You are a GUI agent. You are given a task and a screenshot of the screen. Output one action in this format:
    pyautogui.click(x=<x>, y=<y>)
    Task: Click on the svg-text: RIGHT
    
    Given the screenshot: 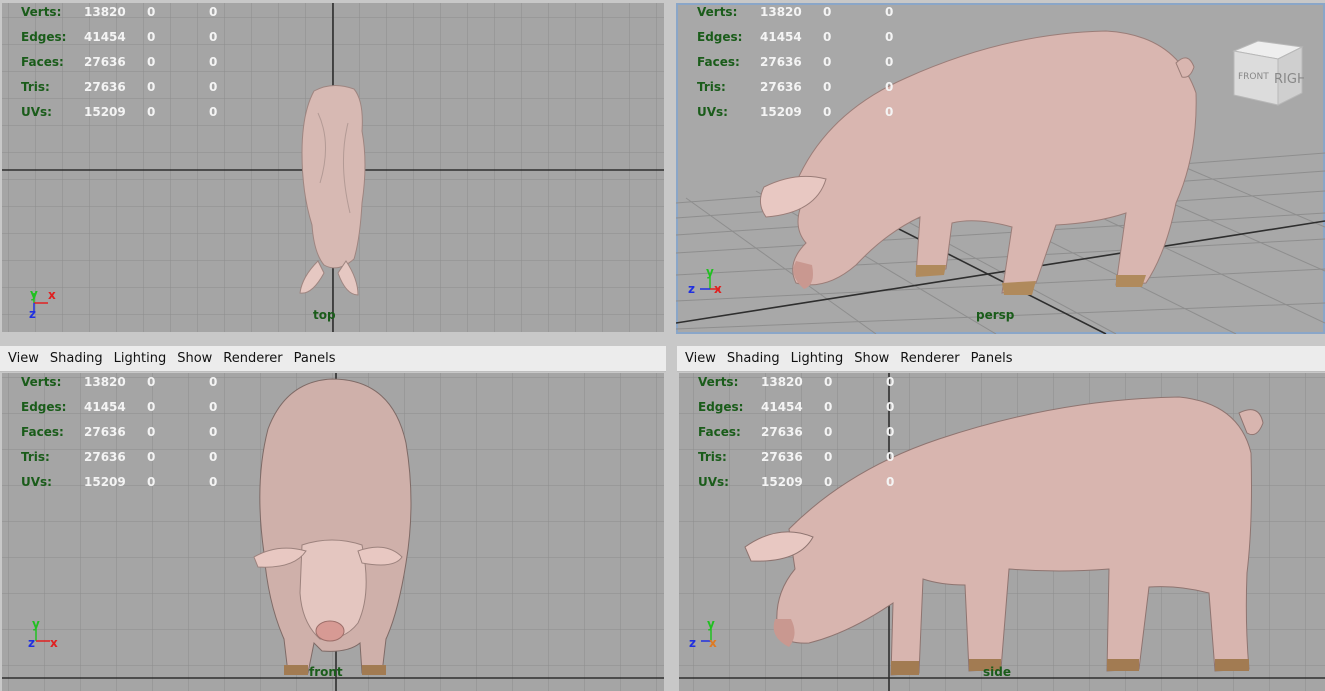 What is the action you would take?
    pyautogui.click(x=1289, y=79)
    